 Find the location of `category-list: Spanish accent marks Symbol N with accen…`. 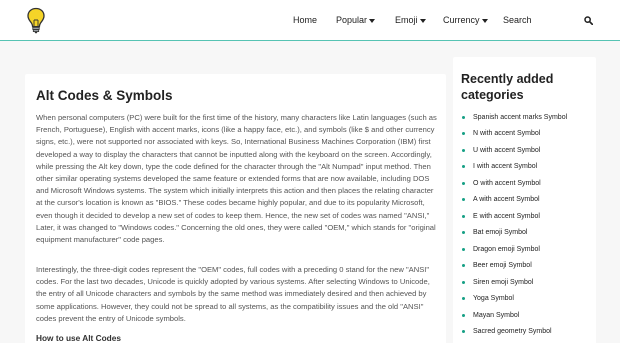

category-list: Spanish accent marks Symbol N with accen… is located at coordinates (514, 224).